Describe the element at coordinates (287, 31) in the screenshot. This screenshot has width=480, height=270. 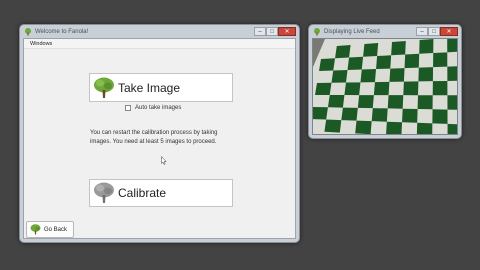
I see `close-button: ✕` at that location.